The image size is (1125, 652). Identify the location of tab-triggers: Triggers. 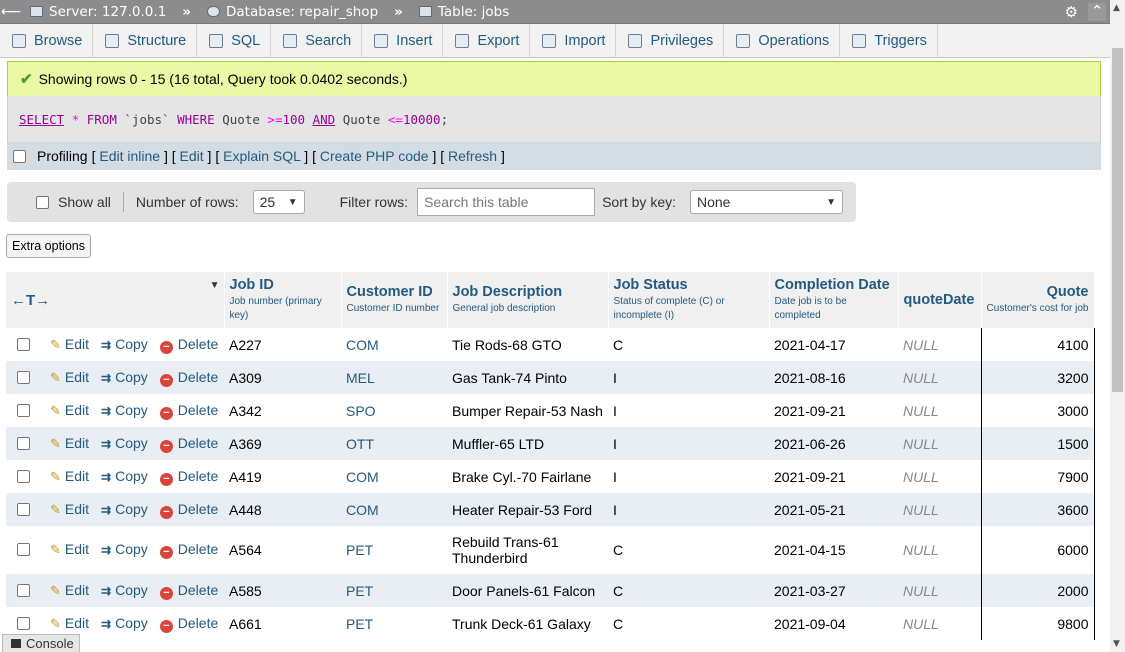
(889, 41).